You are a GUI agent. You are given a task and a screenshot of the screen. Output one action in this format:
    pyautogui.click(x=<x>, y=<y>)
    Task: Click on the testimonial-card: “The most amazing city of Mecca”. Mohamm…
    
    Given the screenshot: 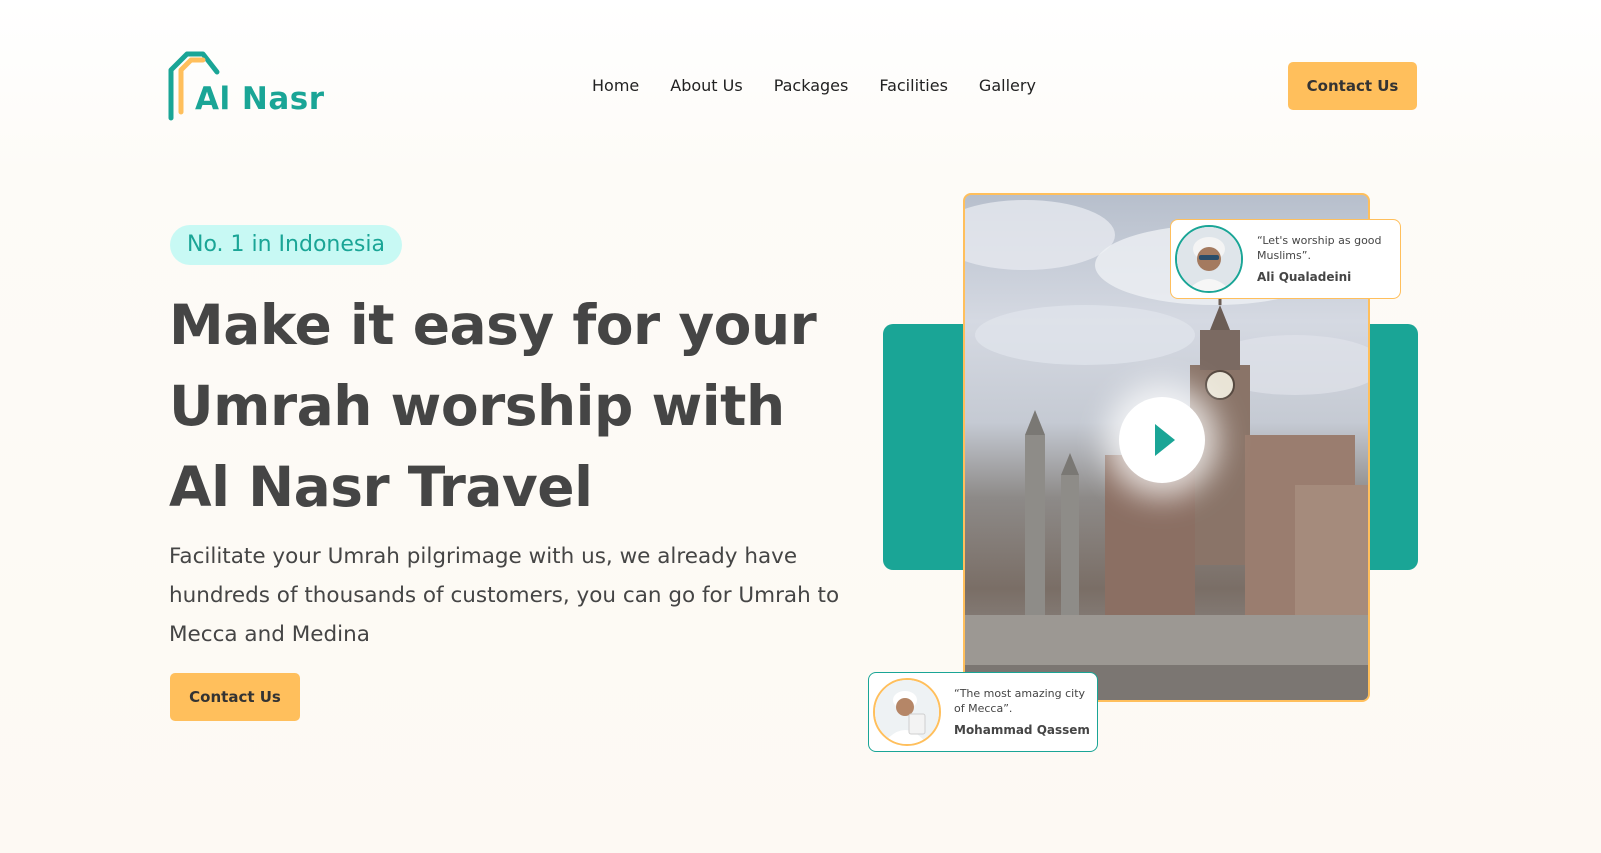 What is the action you would take?
    pyautogui.click(x=983, y=712)
    